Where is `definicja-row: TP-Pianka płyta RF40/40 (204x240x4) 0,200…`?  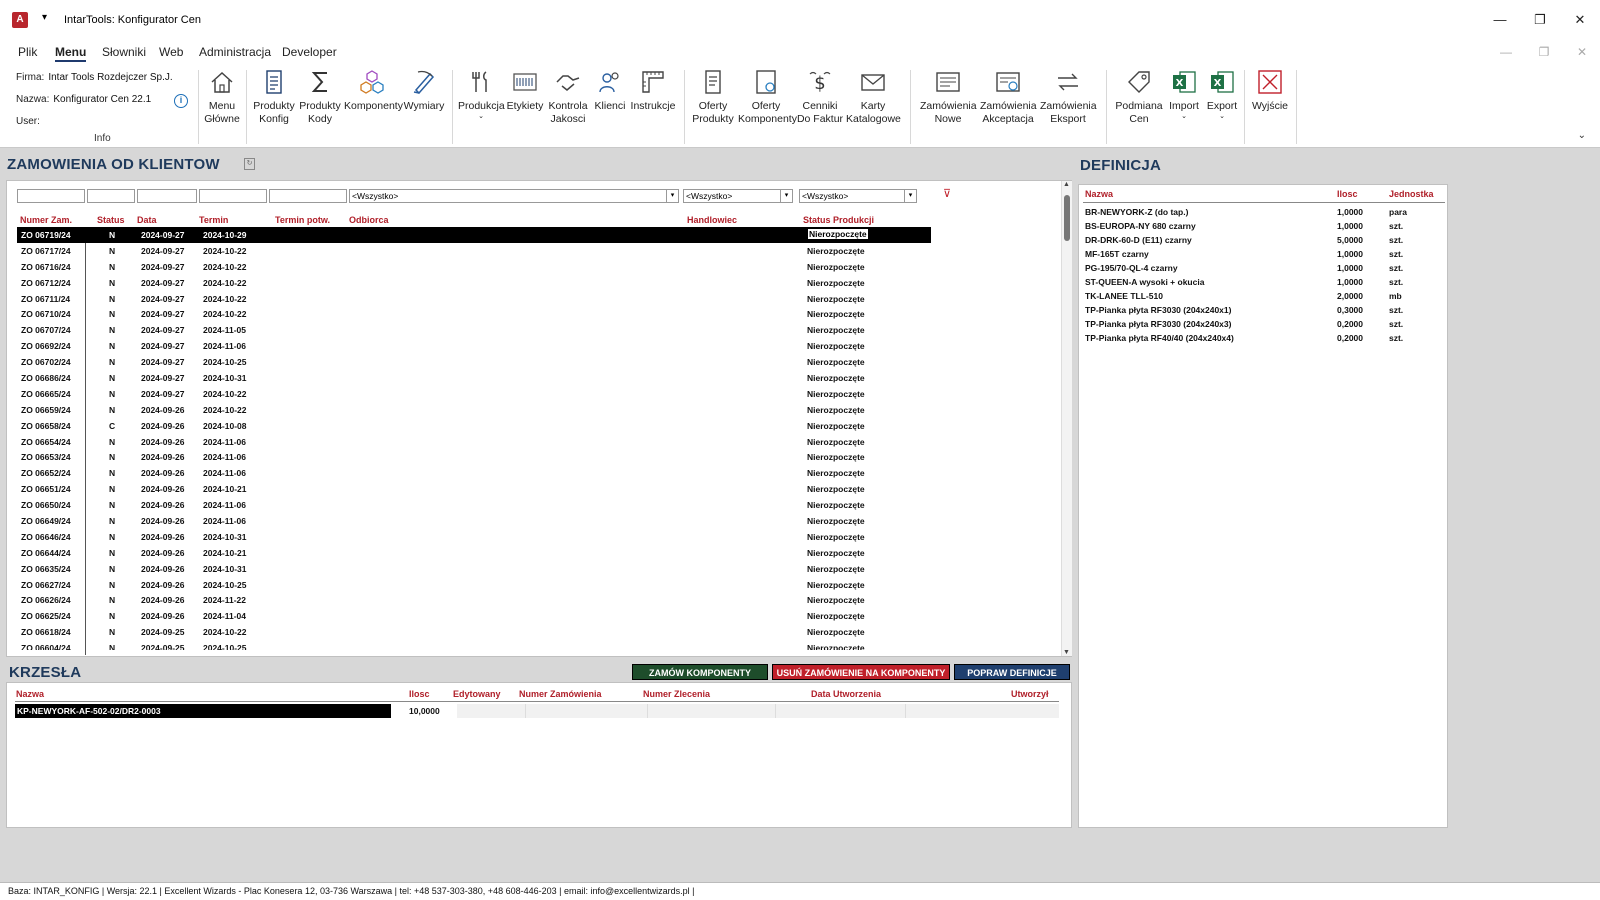
definicja-row: TP-Pianka płyta RF40/40 (204x240x4) 0,200… is located at coordinates (1263, 338).